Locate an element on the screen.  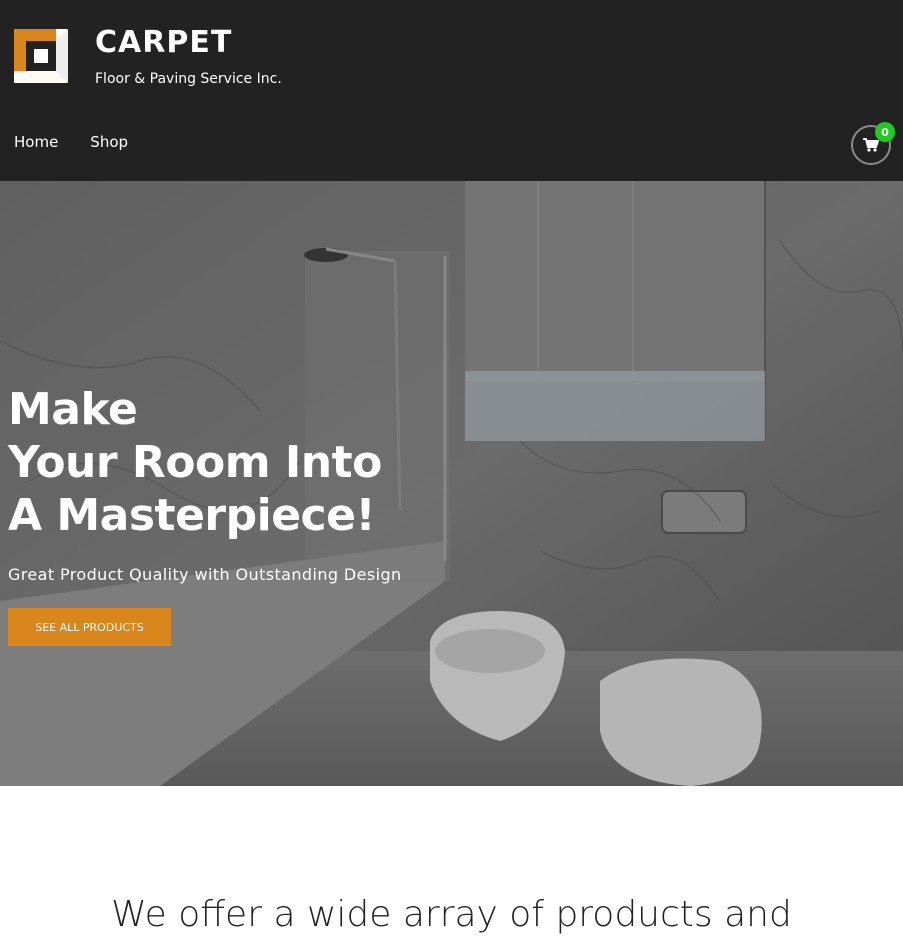
main-nav: Home Shop is located at coordinates (71, 142).